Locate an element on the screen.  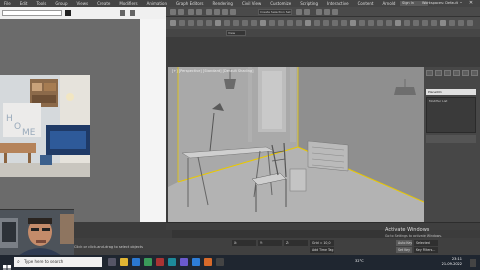
undo-icon is located at coordinates (173, 12).